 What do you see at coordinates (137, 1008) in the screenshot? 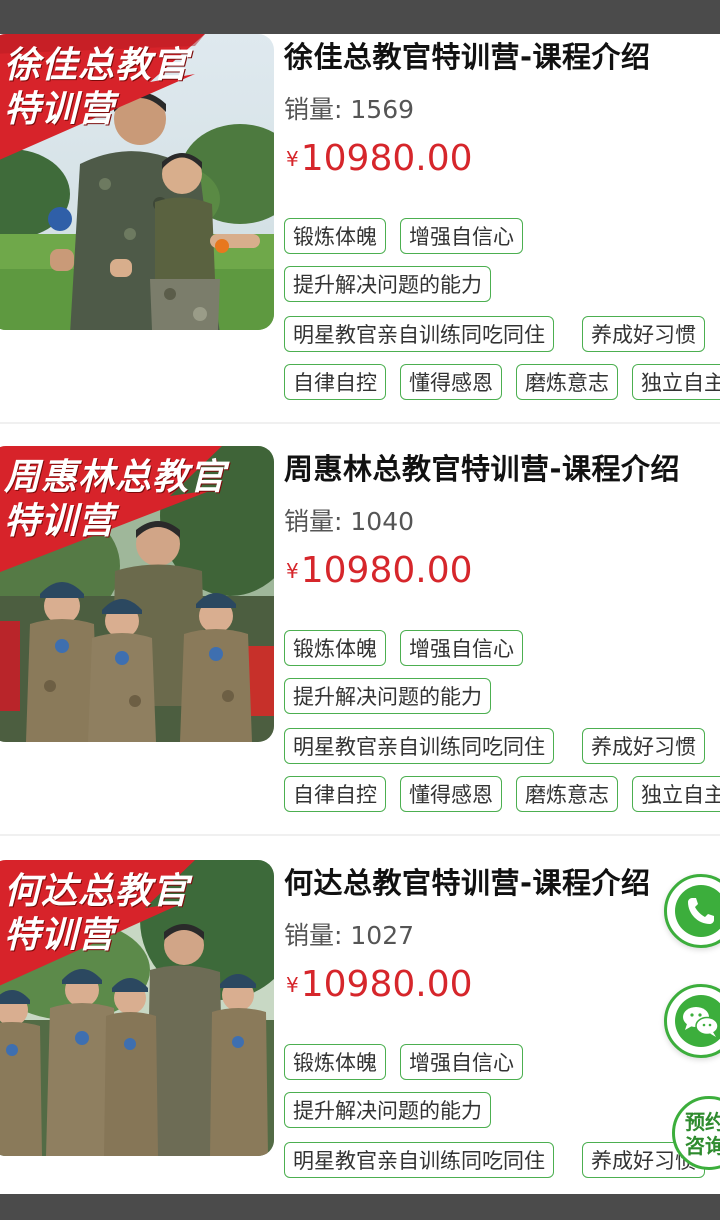
I see `product-thumbnail: 何达总教官 特训营` at bounding box center [137, 1008].